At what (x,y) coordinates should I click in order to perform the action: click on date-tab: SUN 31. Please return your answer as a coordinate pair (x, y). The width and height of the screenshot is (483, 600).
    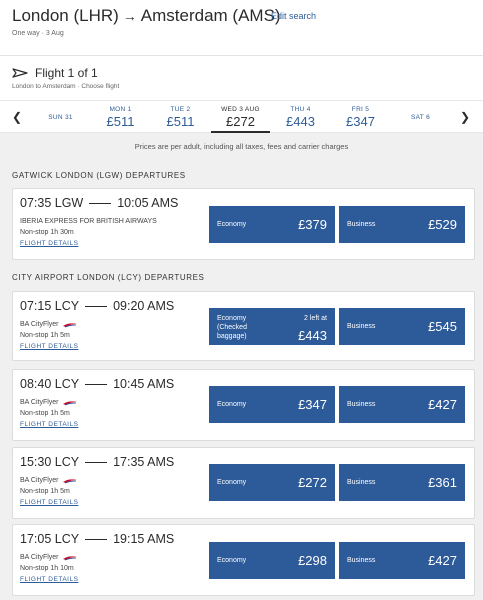
    Looking at the image, I should click on (60, 117).